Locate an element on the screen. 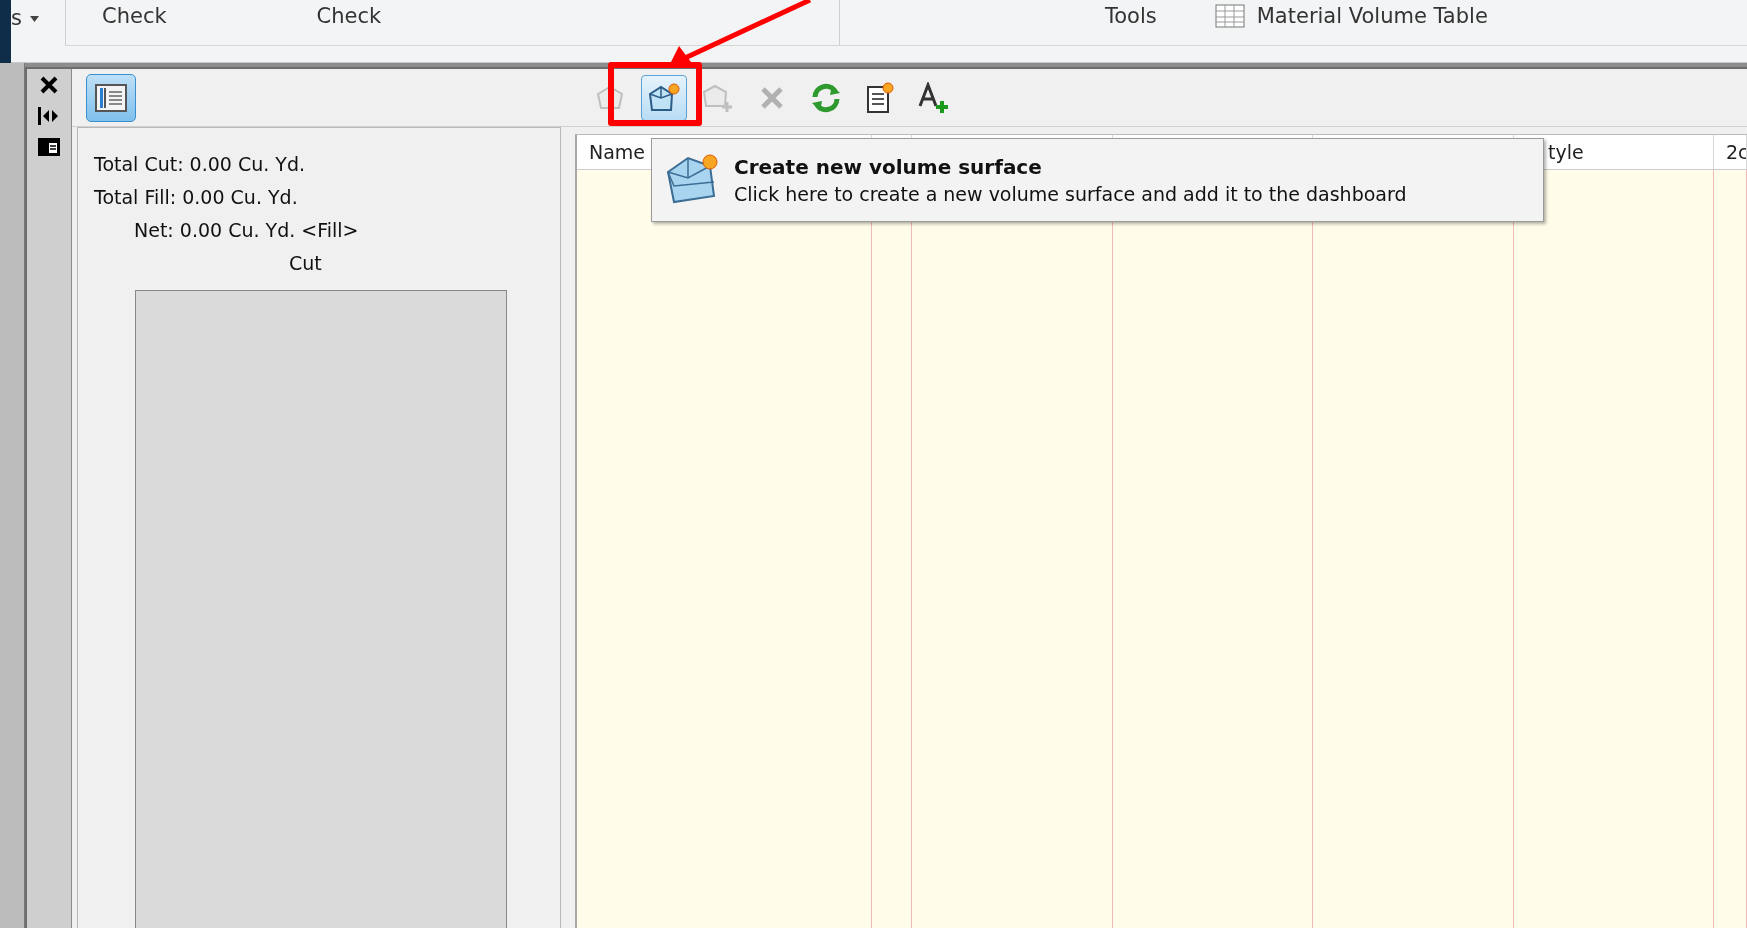 The image size is (1747, 928). panel-toggle-button is located at coordinates (111, 97).